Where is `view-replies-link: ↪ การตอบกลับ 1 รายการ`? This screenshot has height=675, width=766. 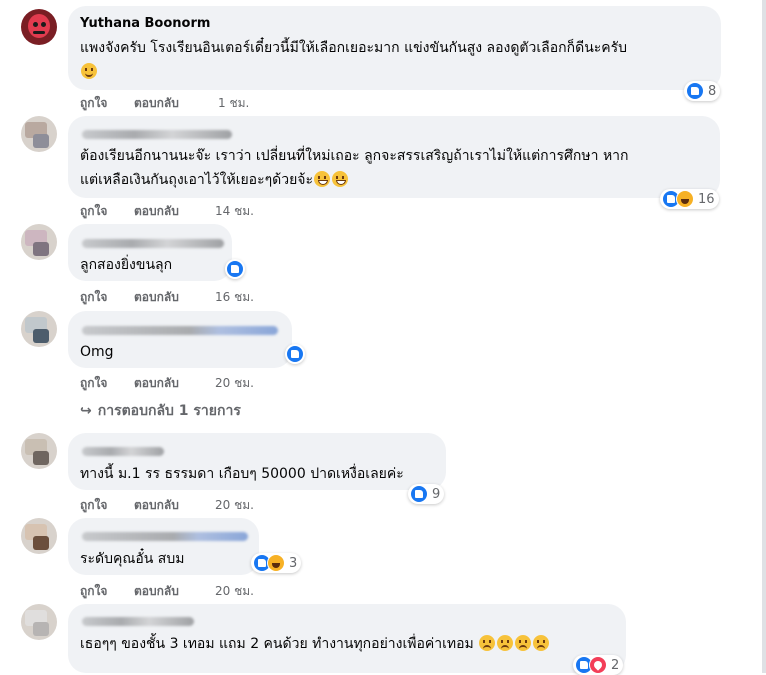
view-replies-link: ↪ การตอบกลับ 1 รายการ is located at coordinates (160, 411).